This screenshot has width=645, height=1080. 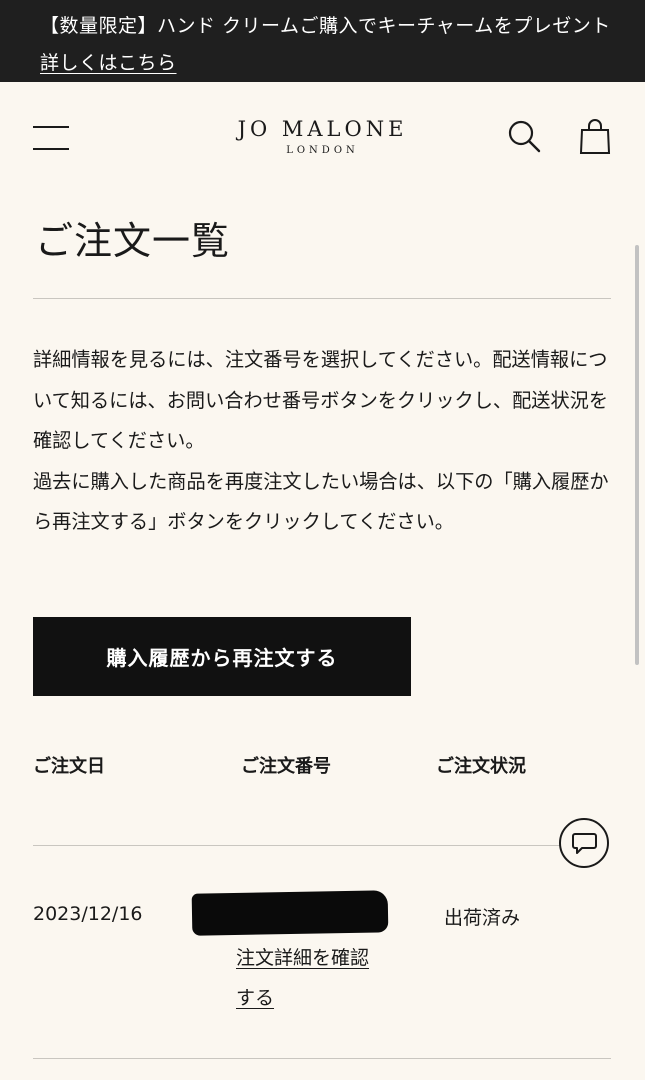 I want to click on brand-name: JO MALONE, so click(x=322, y=129).